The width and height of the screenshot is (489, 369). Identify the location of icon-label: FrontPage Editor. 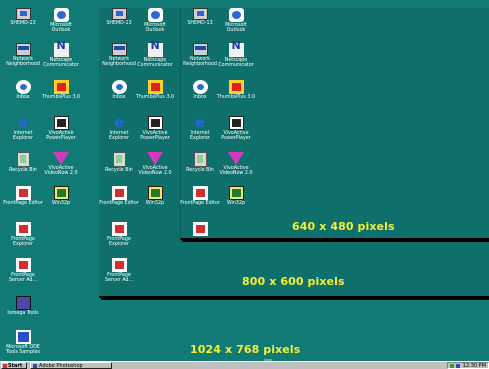
(119, 203).